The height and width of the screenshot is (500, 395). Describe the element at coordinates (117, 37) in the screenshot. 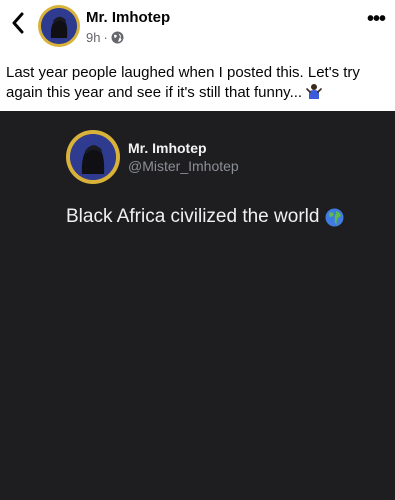

I see `globe-icon` at that location.